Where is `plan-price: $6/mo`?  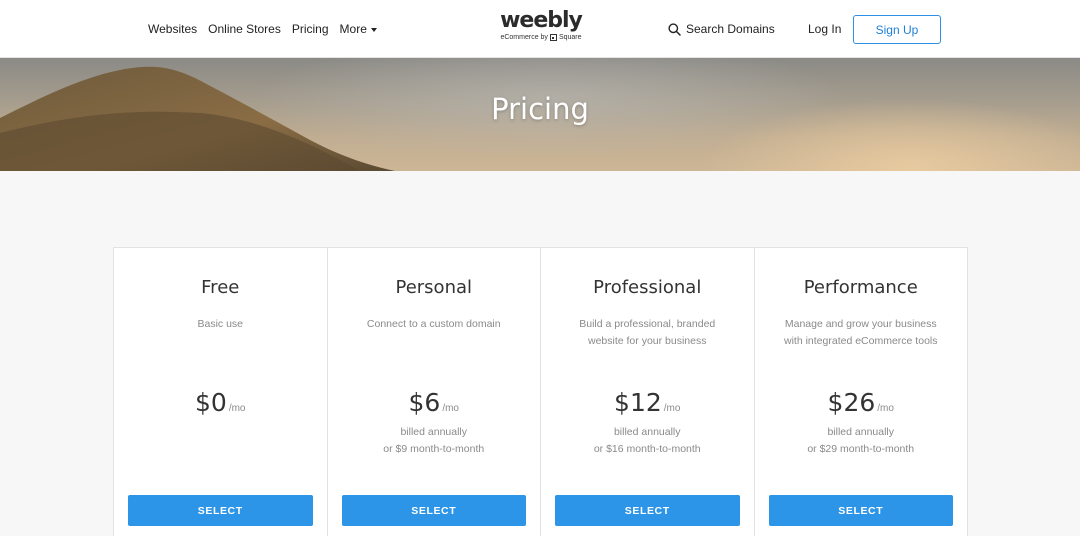
plan-price: $6/mo is located at coordinates (434, 402).